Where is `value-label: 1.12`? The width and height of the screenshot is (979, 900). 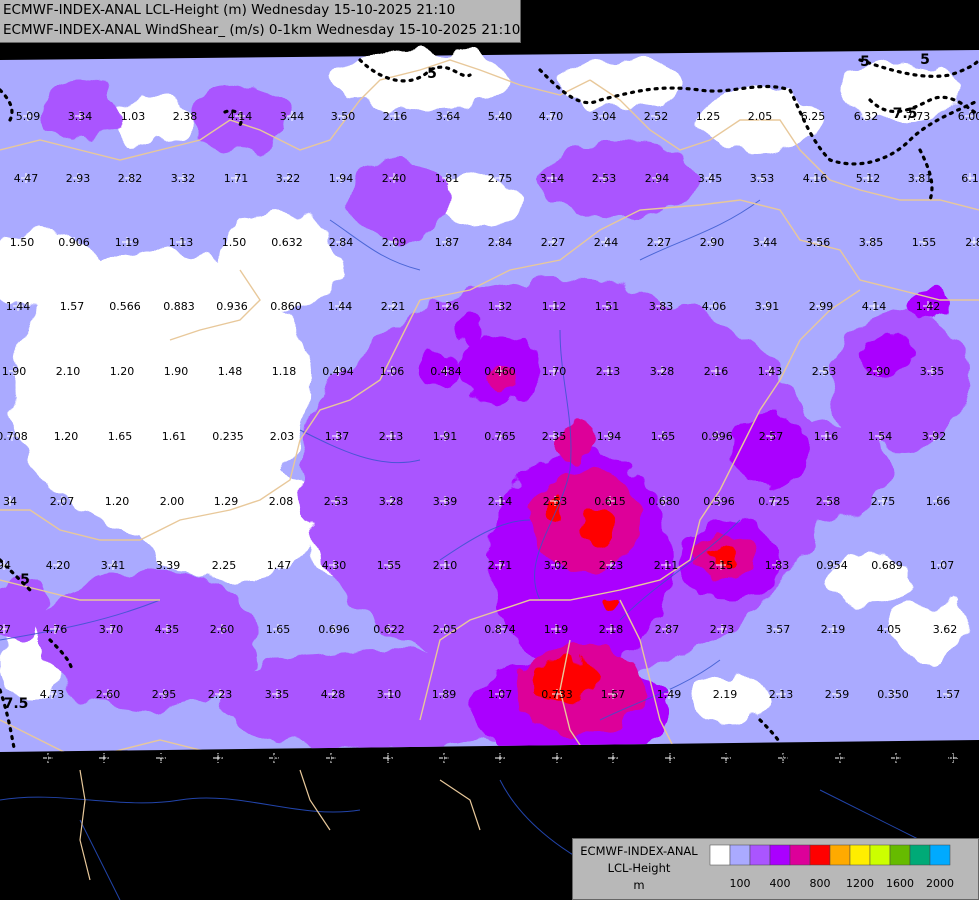
value-label: 1.12 is located at coordinates (554, 306).